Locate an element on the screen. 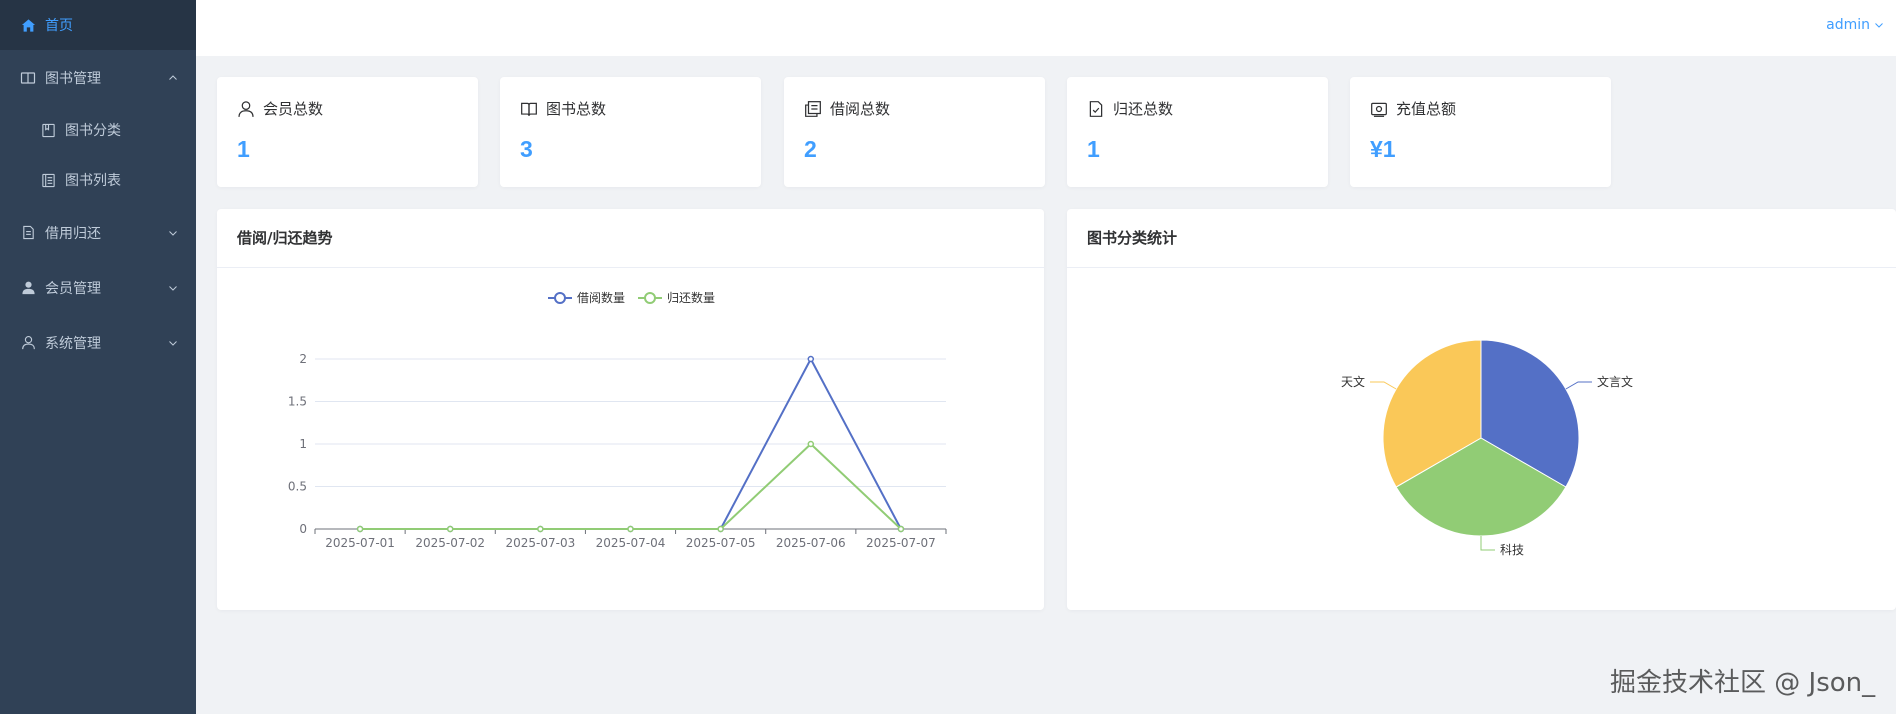 The width and height of the screenshot is (1896, 714). sidebar-item-book-management: 图书管理 is located at coordinates (98, 77).